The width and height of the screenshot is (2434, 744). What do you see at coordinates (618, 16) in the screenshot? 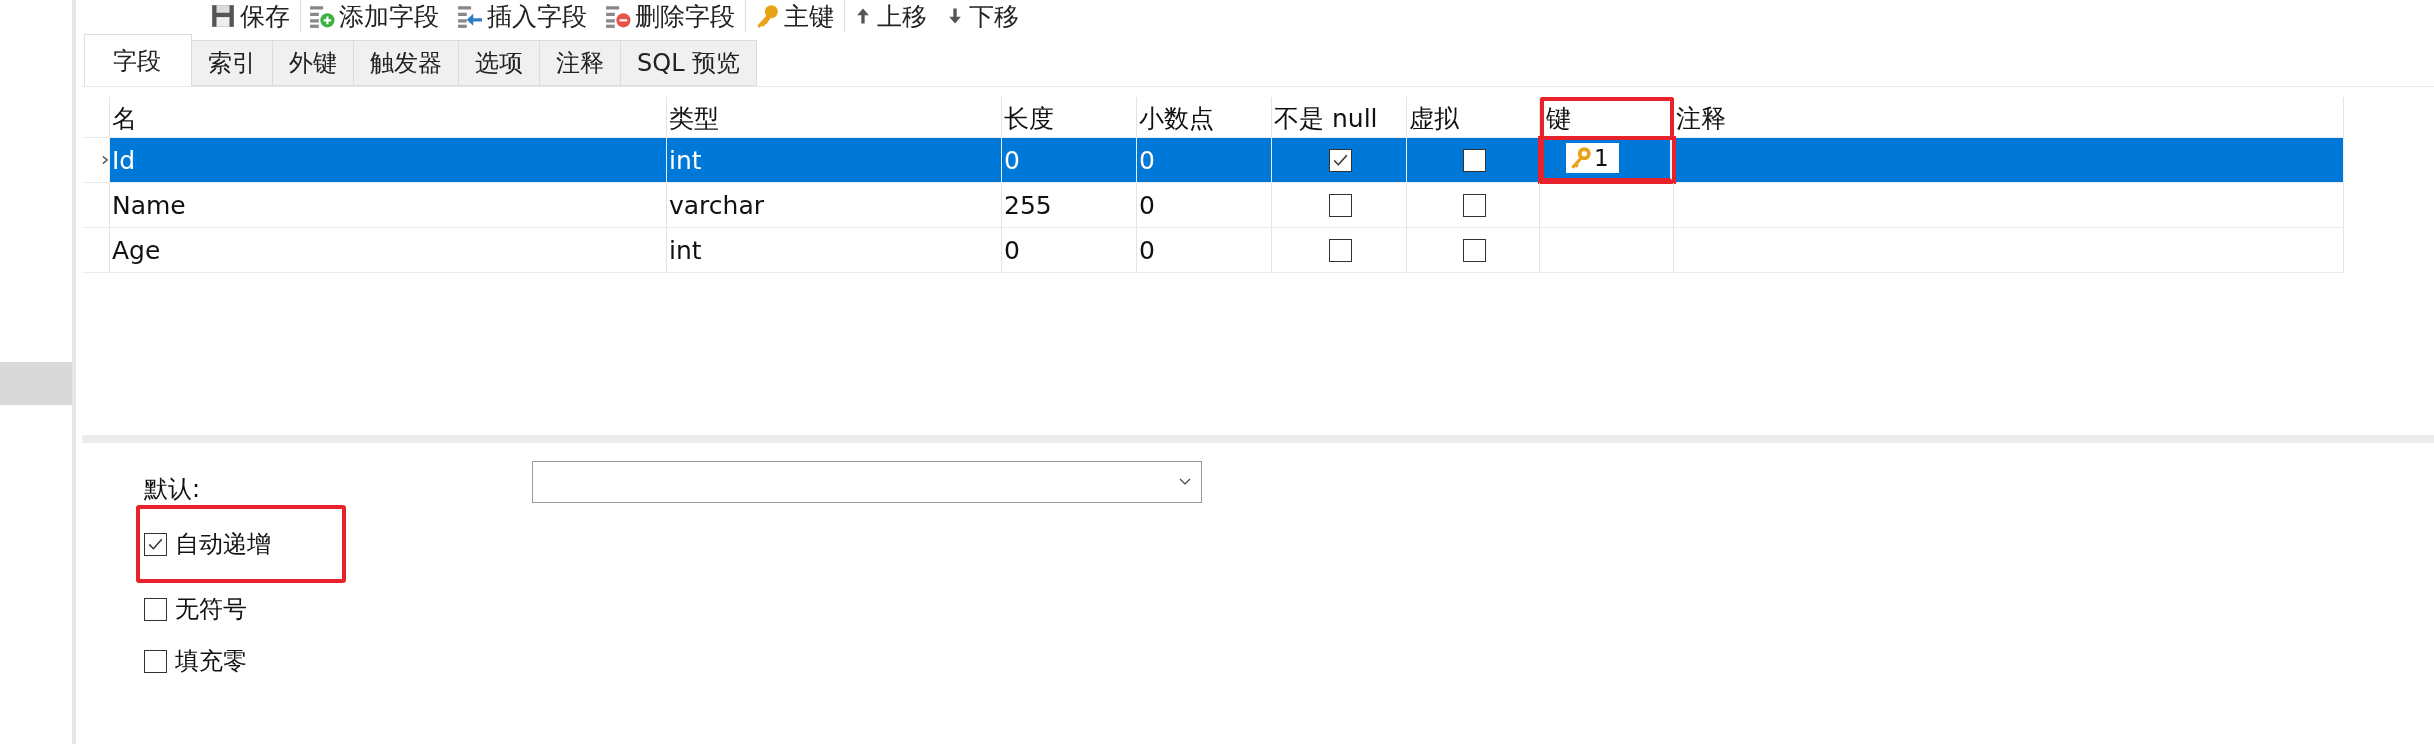
I see `delete-field-icon` at bounding box center [618, 16].